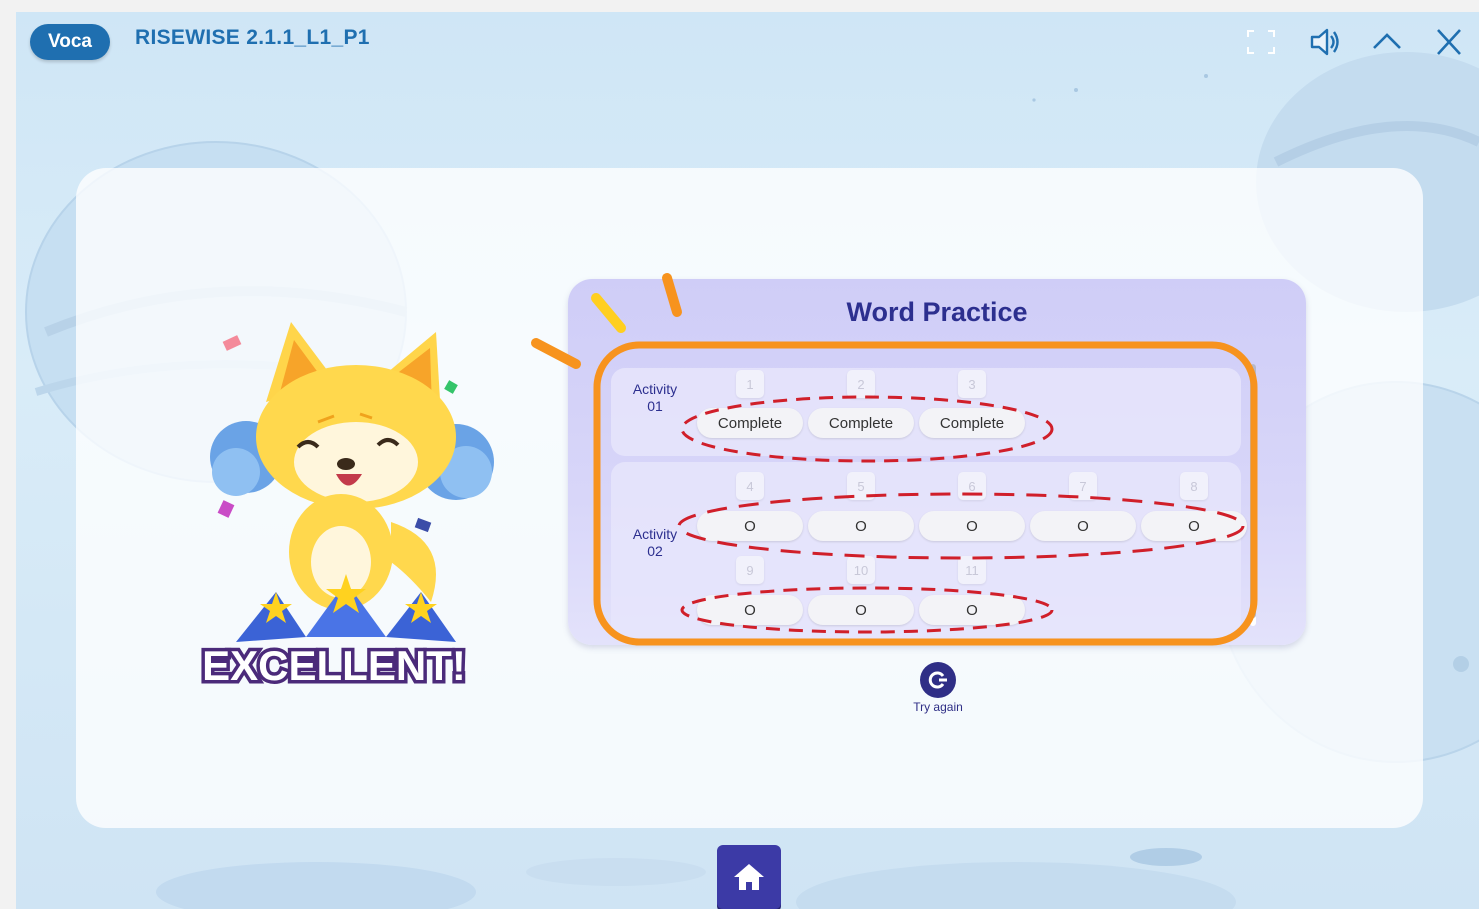 The image size is (1479, 909). Describe the element at coordinates (750, 570) in the screenshot. I see `item-number: 9` at that location.